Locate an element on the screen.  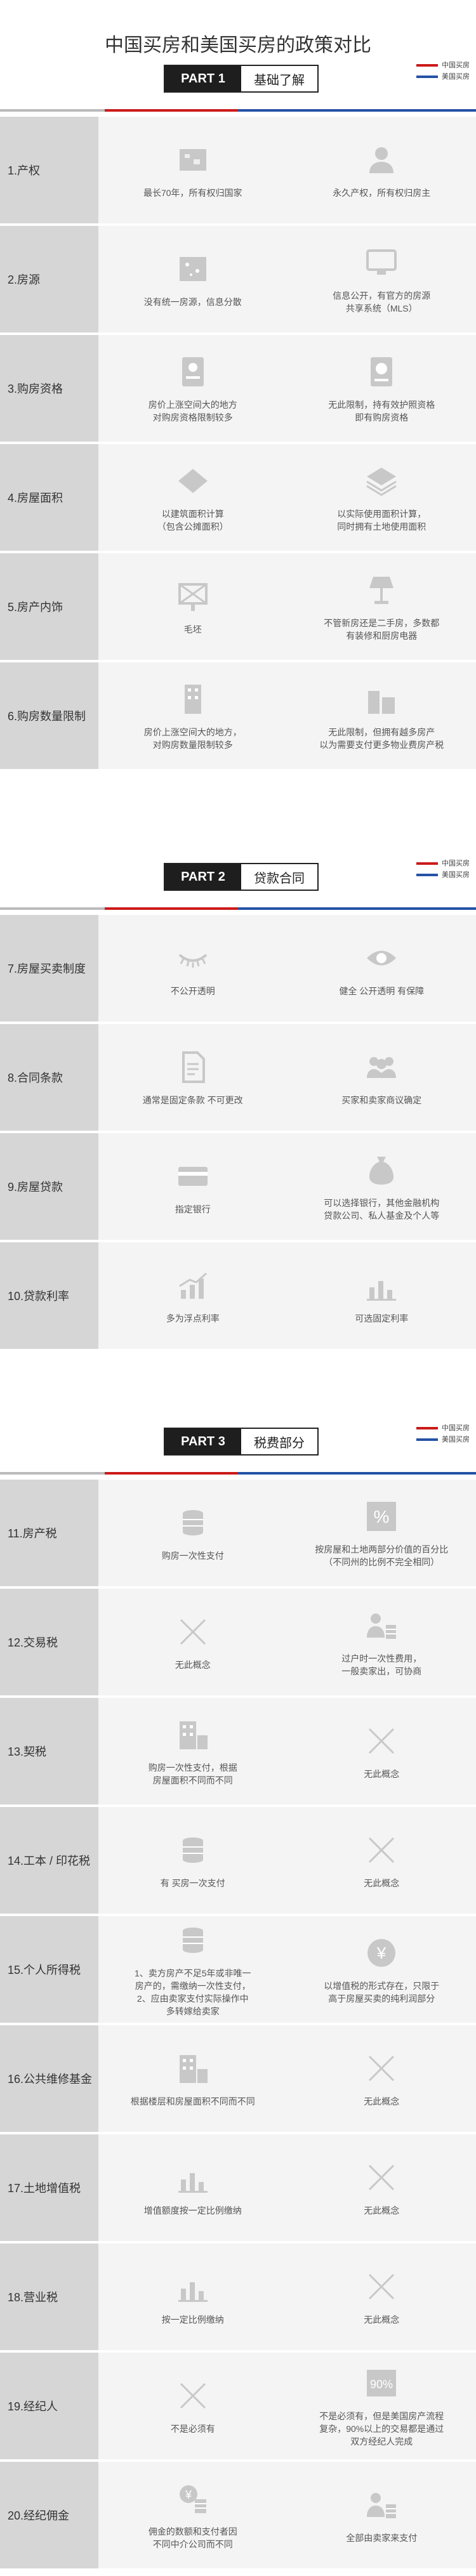
flag-divider is located at coordinates (238, 909).